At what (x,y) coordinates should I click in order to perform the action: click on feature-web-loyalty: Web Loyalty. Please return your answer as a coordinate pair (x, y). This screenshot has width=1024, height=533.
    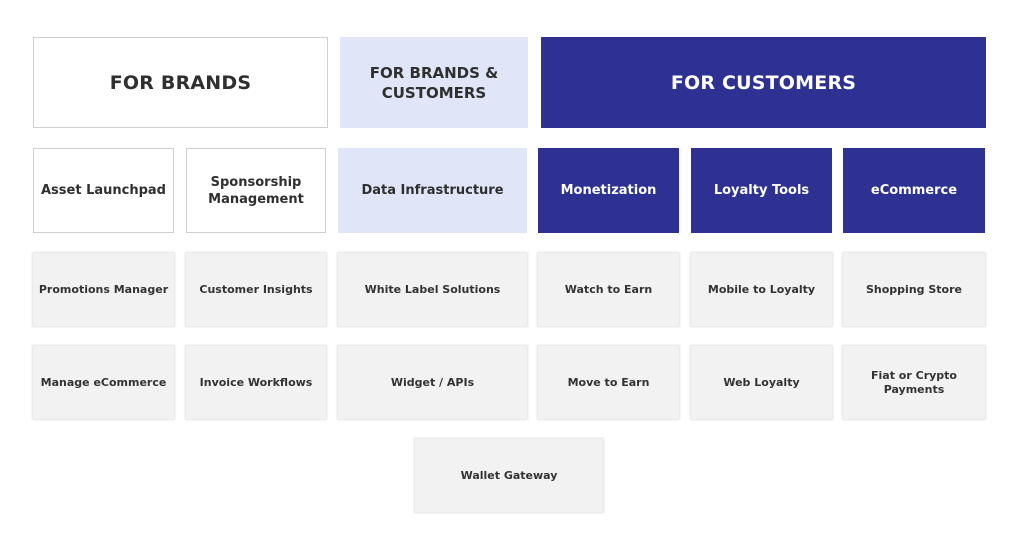
    Looking at the image, I should click on (761, 382).